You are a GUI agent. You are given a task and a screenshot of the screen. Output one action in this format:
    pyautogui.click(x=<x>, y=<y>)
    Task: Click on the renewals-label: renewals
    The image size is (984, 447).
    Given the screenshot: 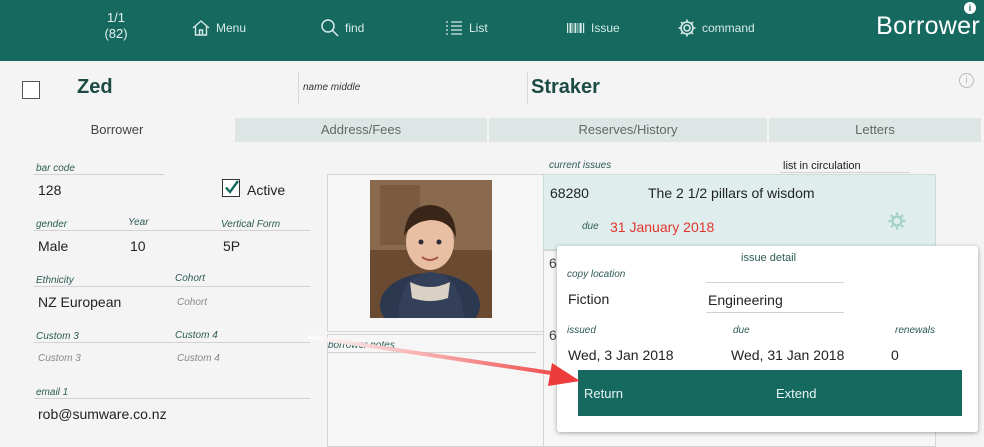 What is the action you would take?
    pyautogui.click(x=915, y=330)
    